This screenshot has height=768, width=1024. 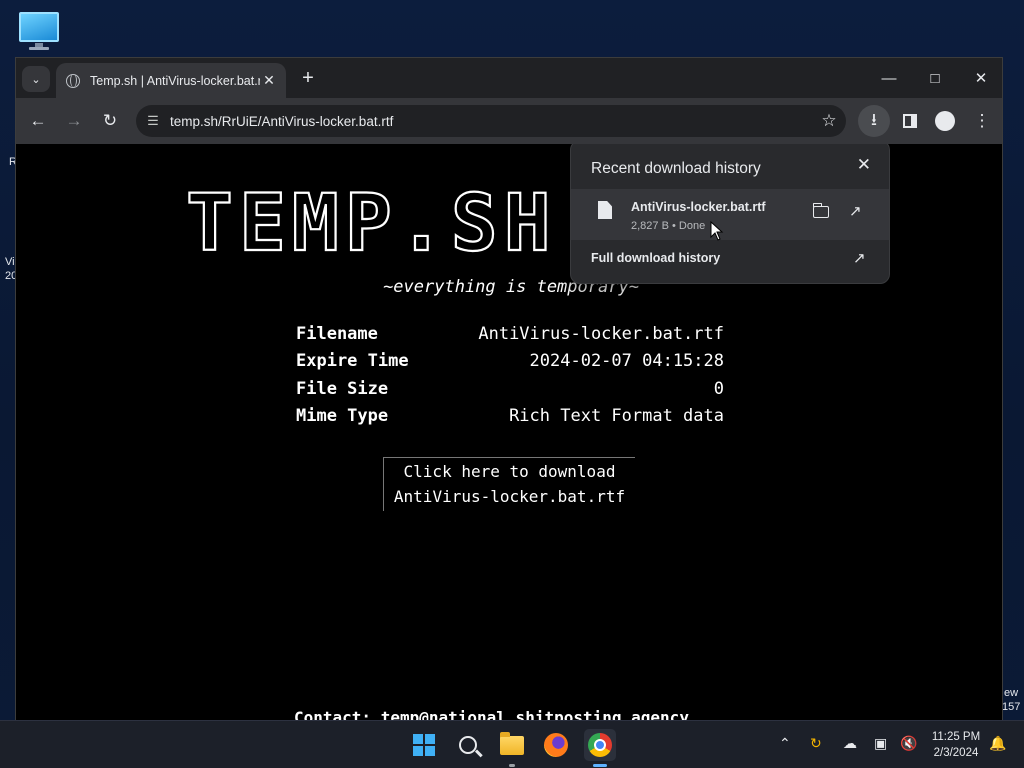 I want to click on file-size-label: File Size, so click(x=342, y=388).